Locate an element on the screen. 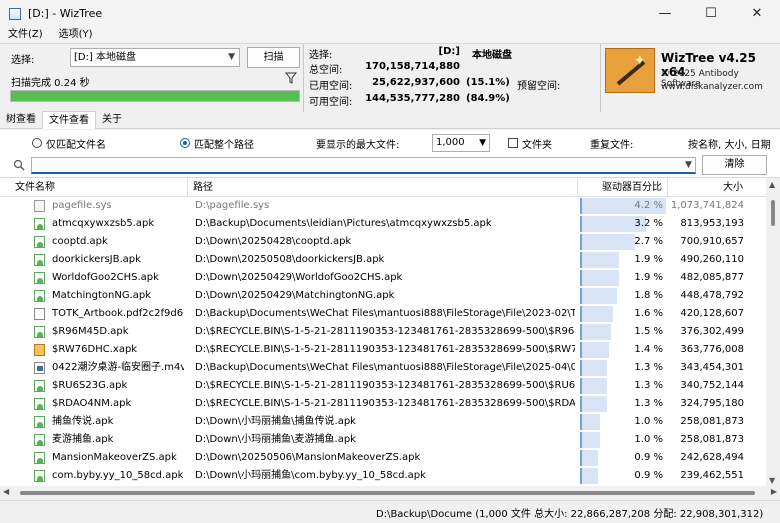 The width and height of the screenshot is (780, 523). drive-percent: 1.6 % is located at coordinates (648, 313).